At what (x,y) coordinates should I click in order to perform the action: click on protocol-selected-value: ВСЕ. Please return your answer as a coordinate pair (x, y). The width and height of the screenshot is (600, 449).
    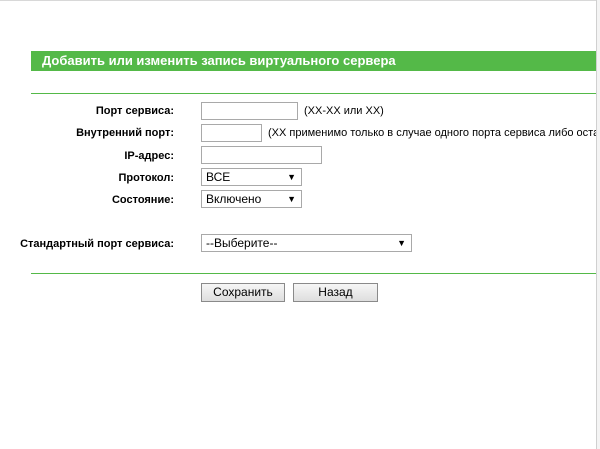
    Looking at the image, I should click on (218, 177).